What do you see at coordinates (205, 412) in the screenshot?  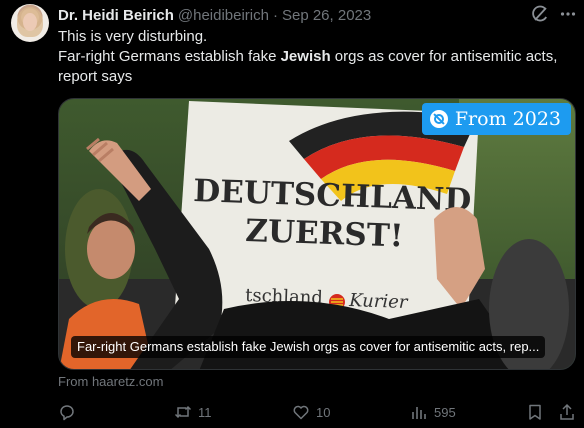 I see `retweet-count: 11` at bounding box center [205, 412].